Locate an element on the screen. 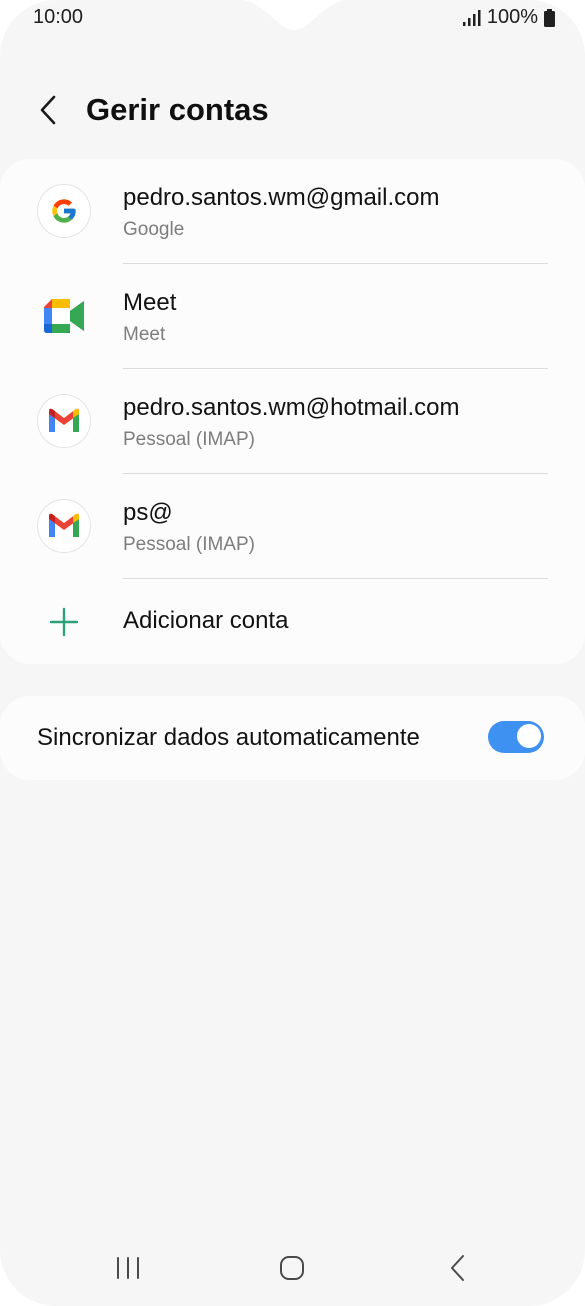  meet-icon is located at coordinates (64, 316).